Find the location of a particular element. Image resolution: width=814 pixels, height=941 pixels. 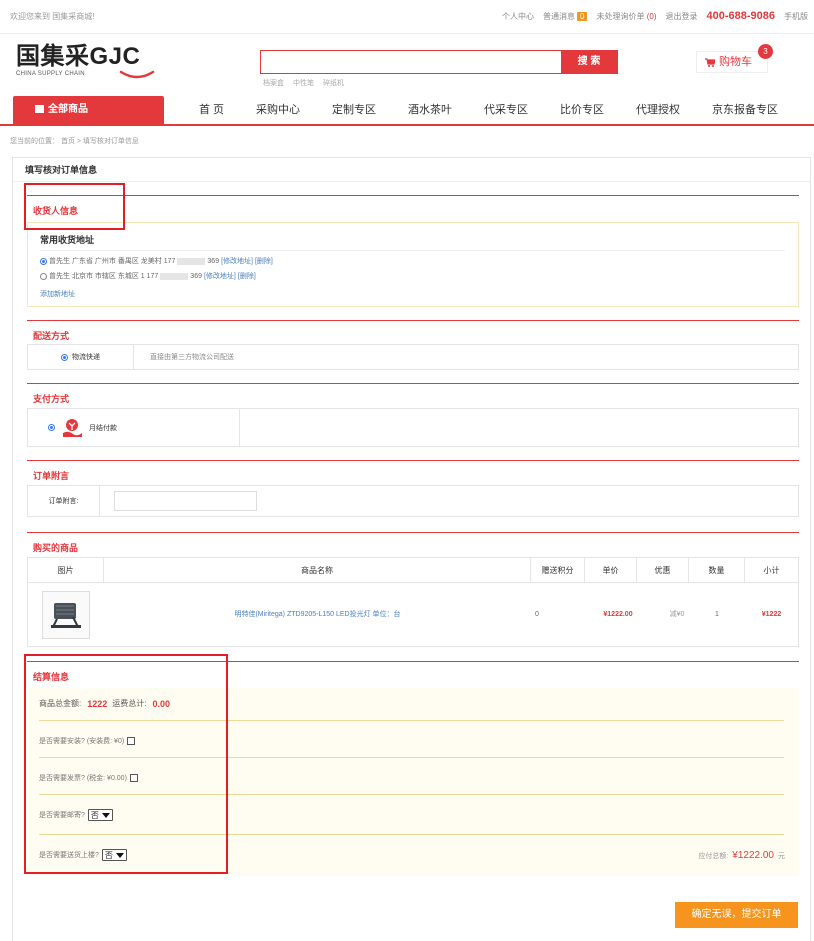

logo-text: 国集采GJC is located at coordinates (91, 57).